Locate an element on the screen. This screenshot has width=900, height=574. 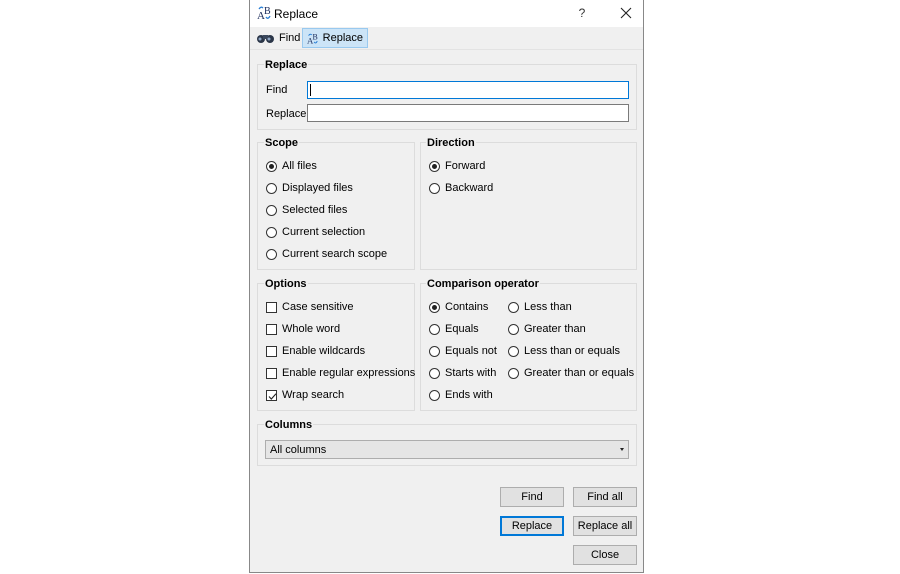
op-greater-than-or-equals-radio: Greater than or equals is located at coordinates (571, 373).